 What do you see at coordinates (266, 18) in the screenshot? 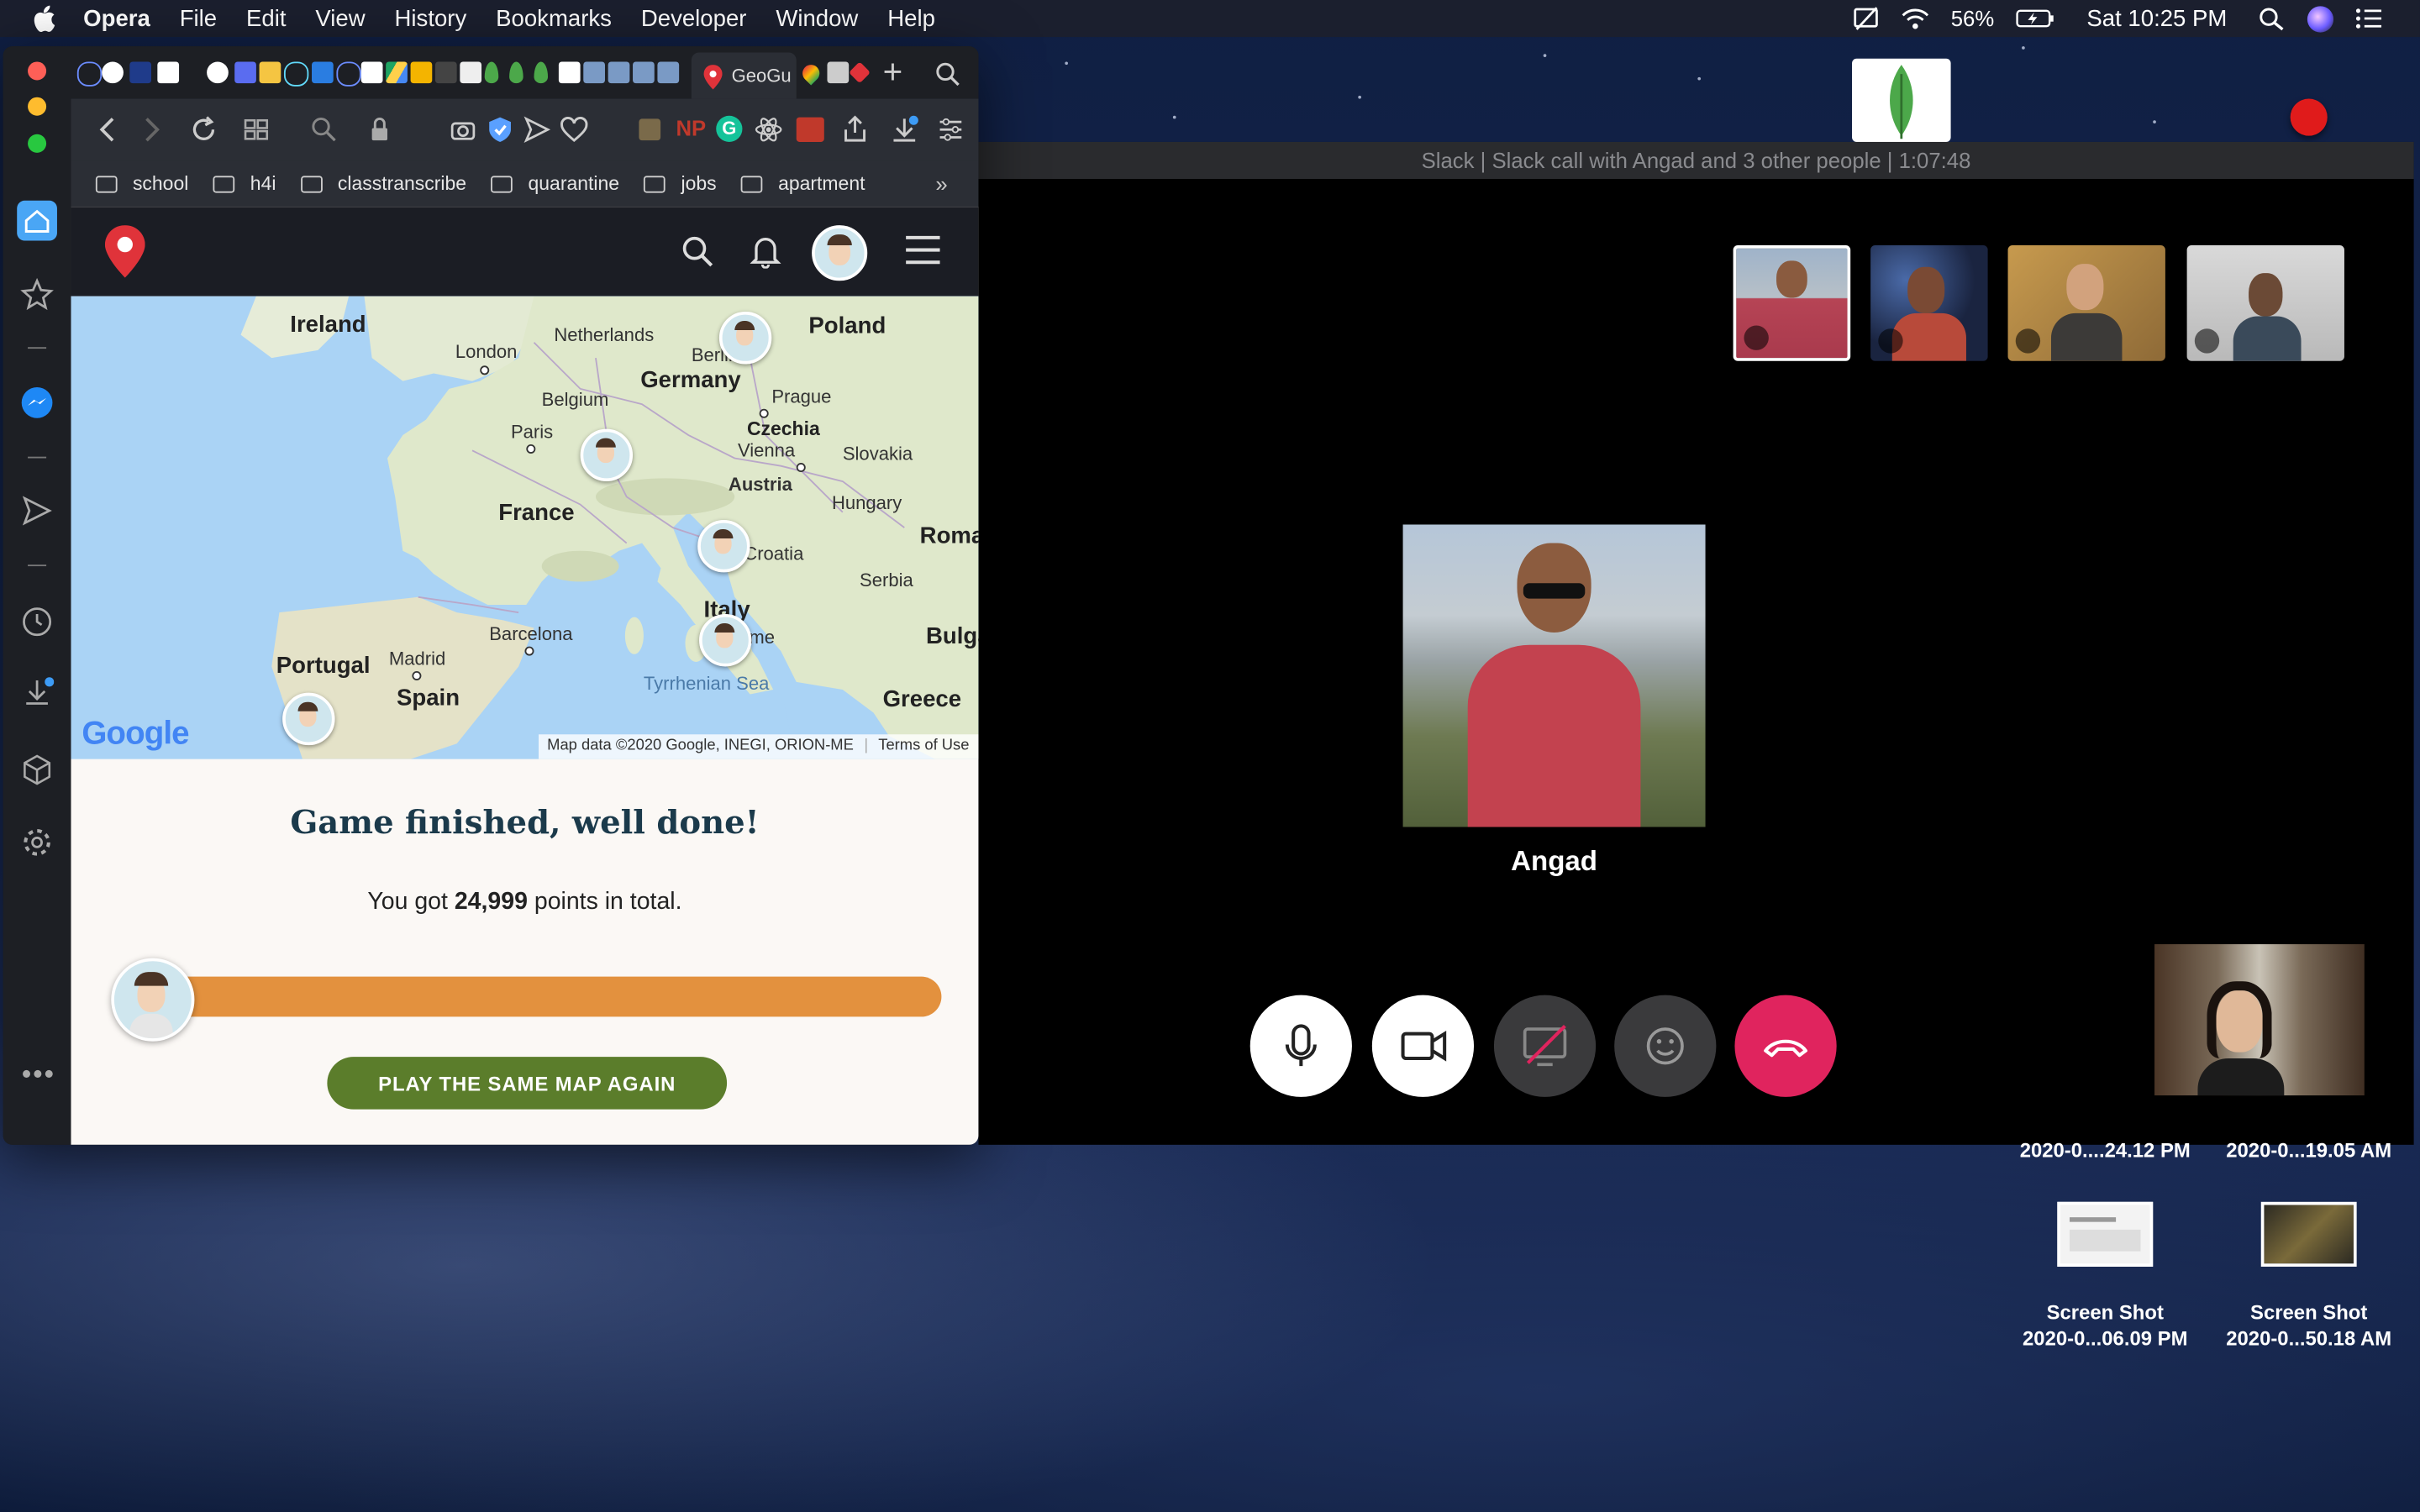
I see `menu-edit: Edit` at bounding box center [266, 18].